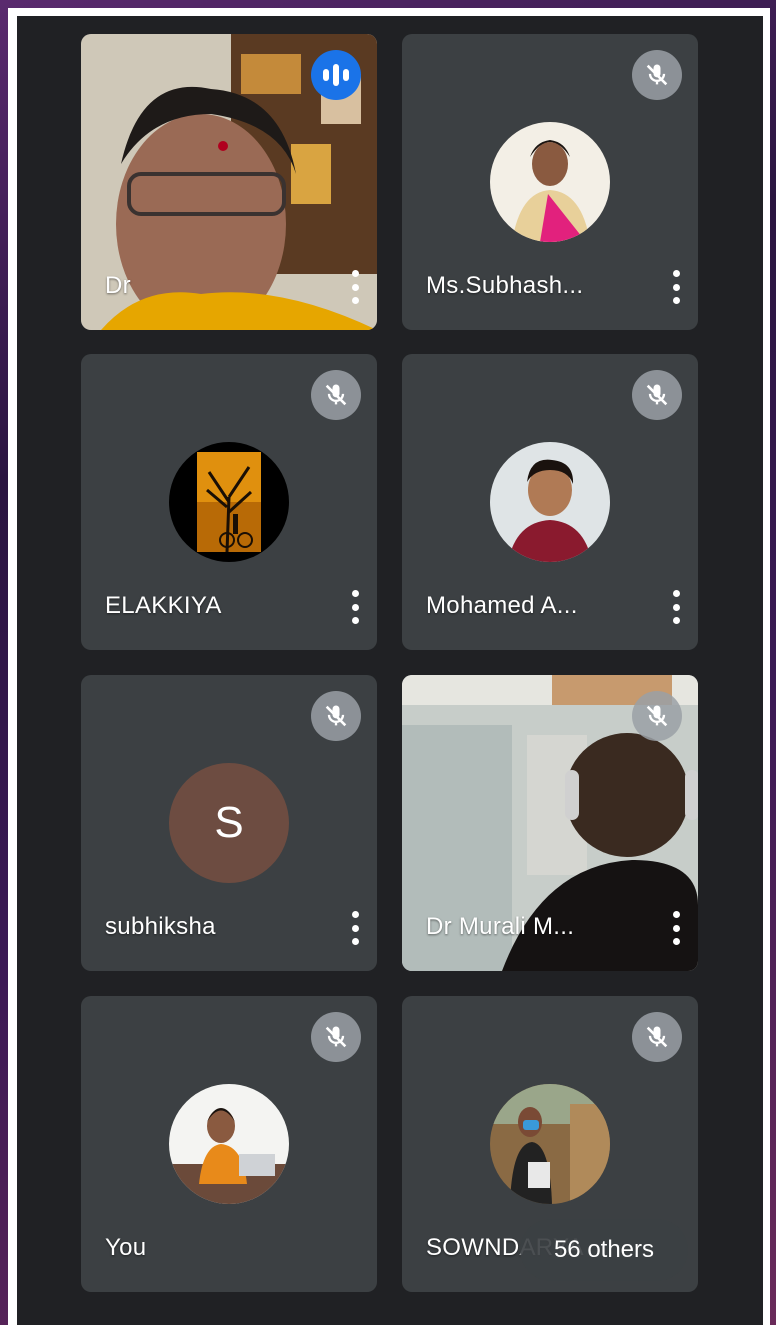  What do you see at coordinates (163, 605) in the screenshot?
I see `participant-name: ELAKKIYA` at bounding box center [163, 605].